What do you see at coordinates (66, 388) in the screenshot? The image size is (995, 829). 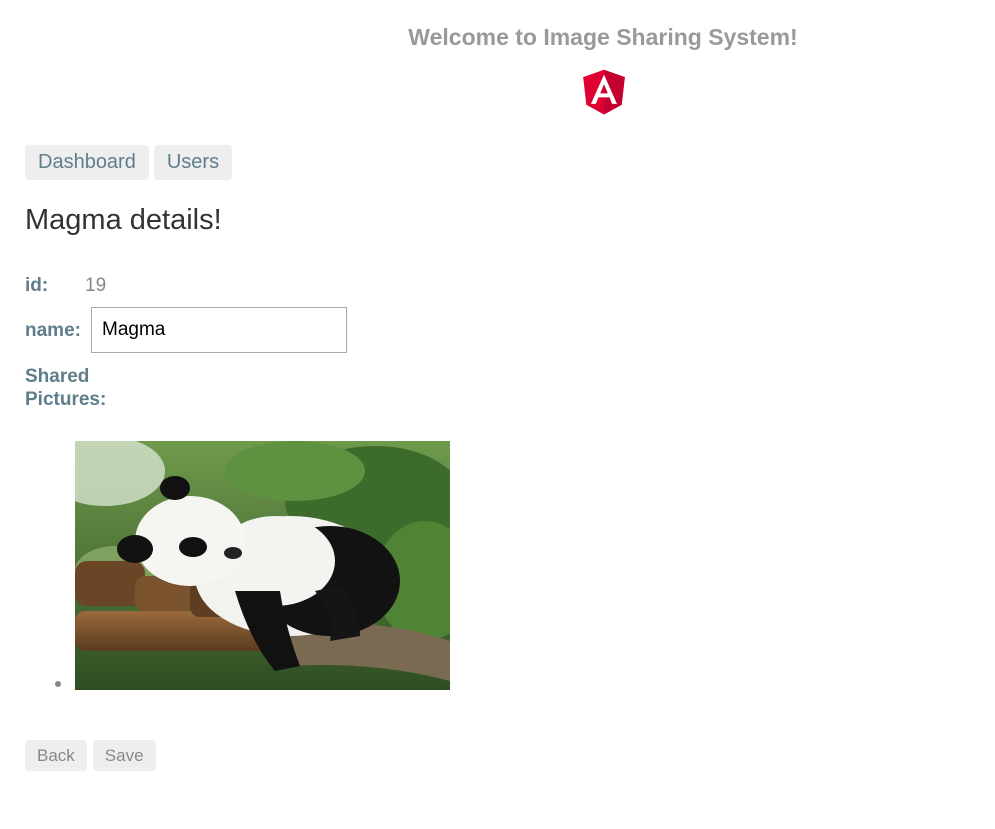 I see `shared-pictures-label: Shared Pictures:` at bounding box center [66, 388].